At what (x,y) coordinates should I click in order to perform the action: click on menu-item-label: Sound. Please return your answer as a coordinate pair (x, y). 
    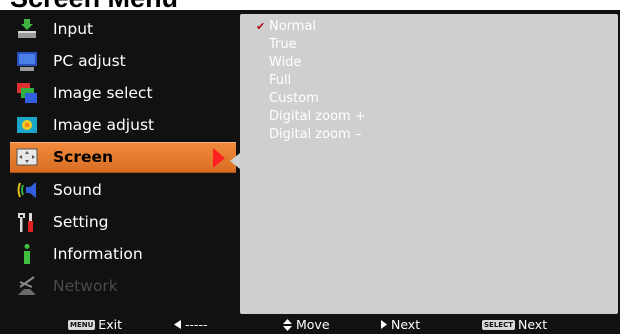
    Looking at the image, I should click on (77, 190).